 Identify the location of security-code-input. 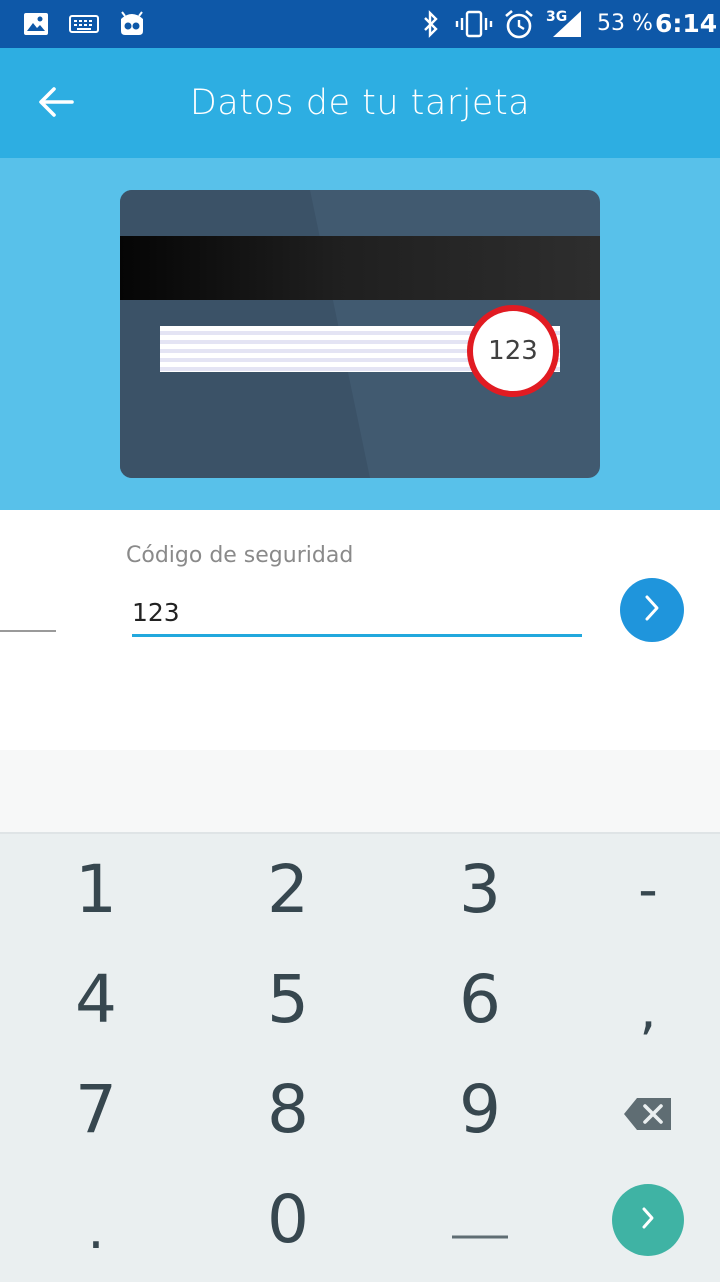
(357, 613).